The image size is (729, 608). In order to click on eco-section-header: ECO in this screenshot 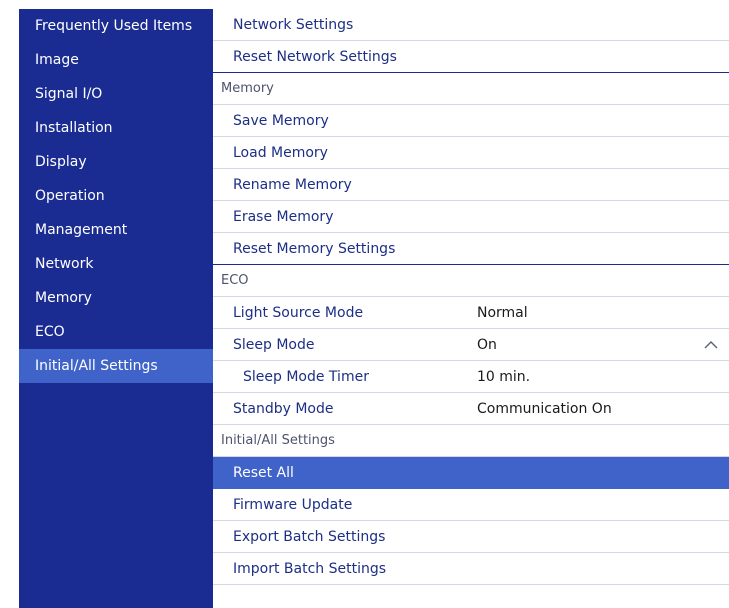, I will do `click(471, 281)`.